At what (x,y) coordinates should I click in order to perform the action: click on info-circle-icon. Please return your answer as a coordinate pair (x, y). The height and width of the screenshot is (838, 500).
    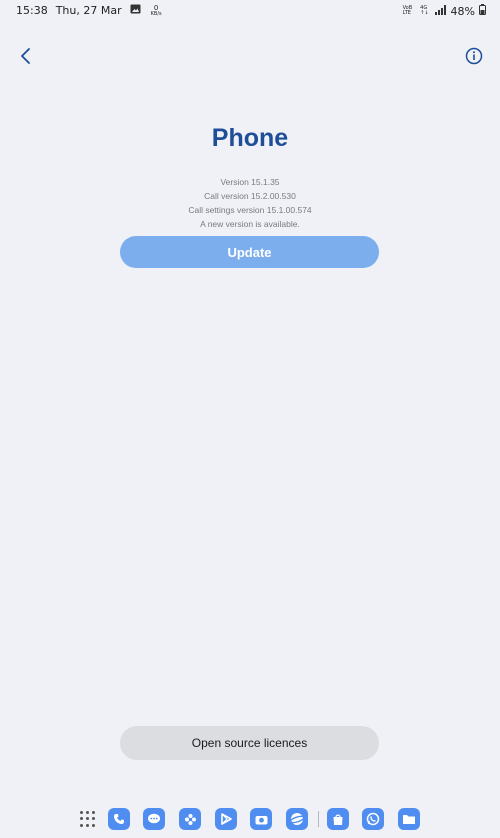
    Looking at the image, I should click on (474, 58).